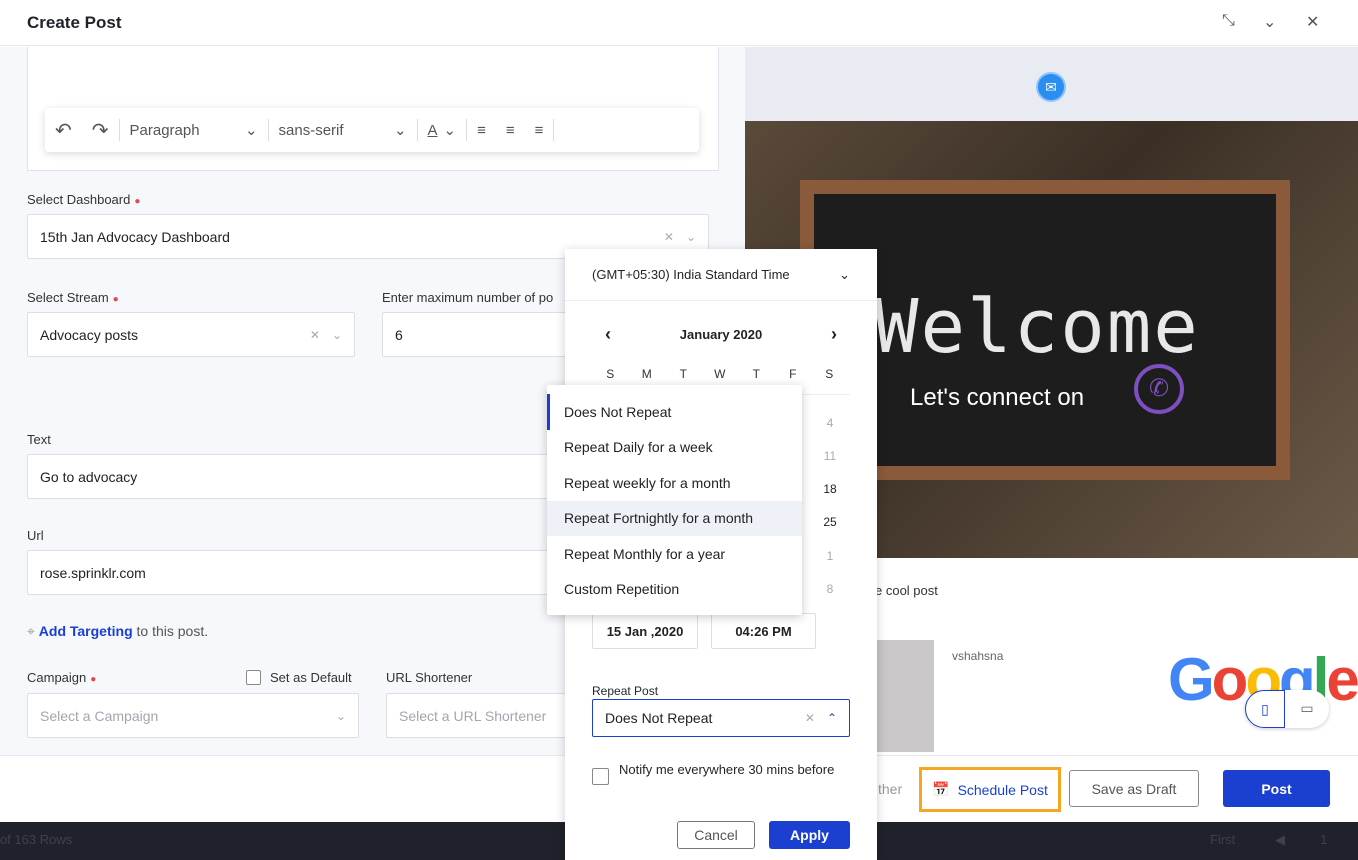  What do you see at coordinates (1307, 709) in the screenshot?
I see `desktop-icon: ▭` at bounding box center [1307, 709].